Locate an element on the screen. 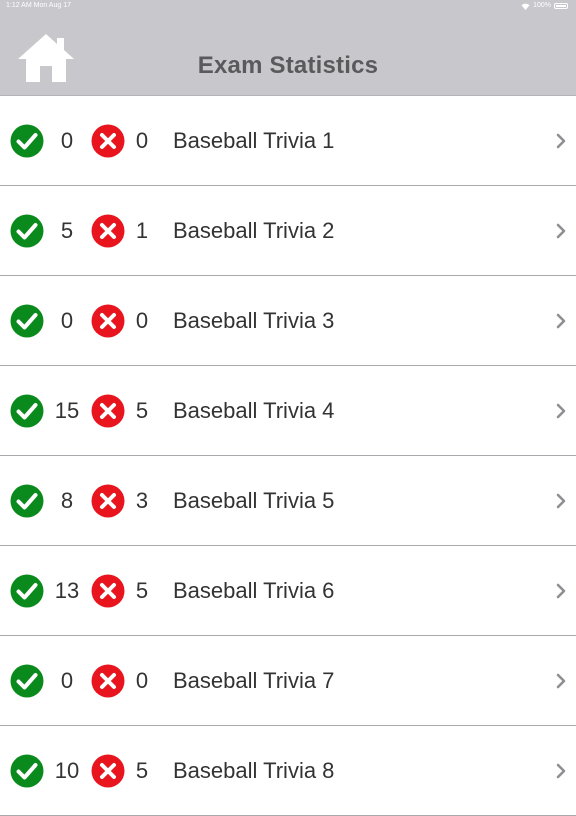 The height and width of the screenshot is (816, 576). exam-name: Baseball Trivia 6 is located at coordinates (254, 590).